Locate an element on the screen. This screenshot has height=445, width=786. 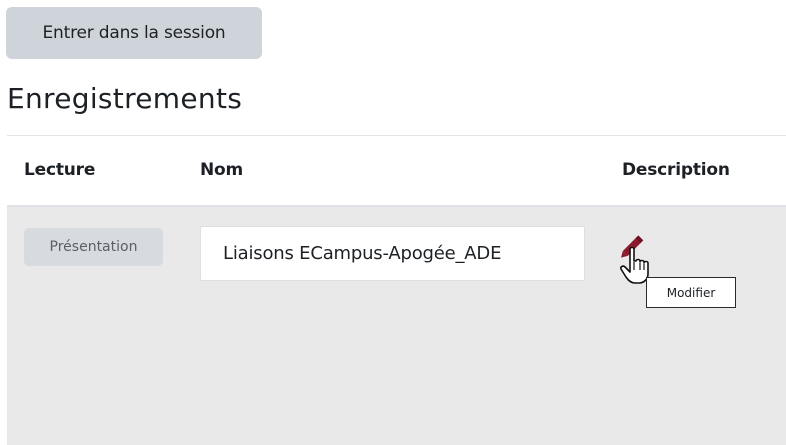
presentation-playback-button: Présentation is located at coordinates (93, 247).